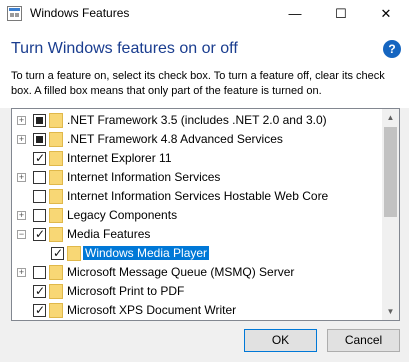  I want to click on feature-row: + Internet Information Services, so click(198, 177).